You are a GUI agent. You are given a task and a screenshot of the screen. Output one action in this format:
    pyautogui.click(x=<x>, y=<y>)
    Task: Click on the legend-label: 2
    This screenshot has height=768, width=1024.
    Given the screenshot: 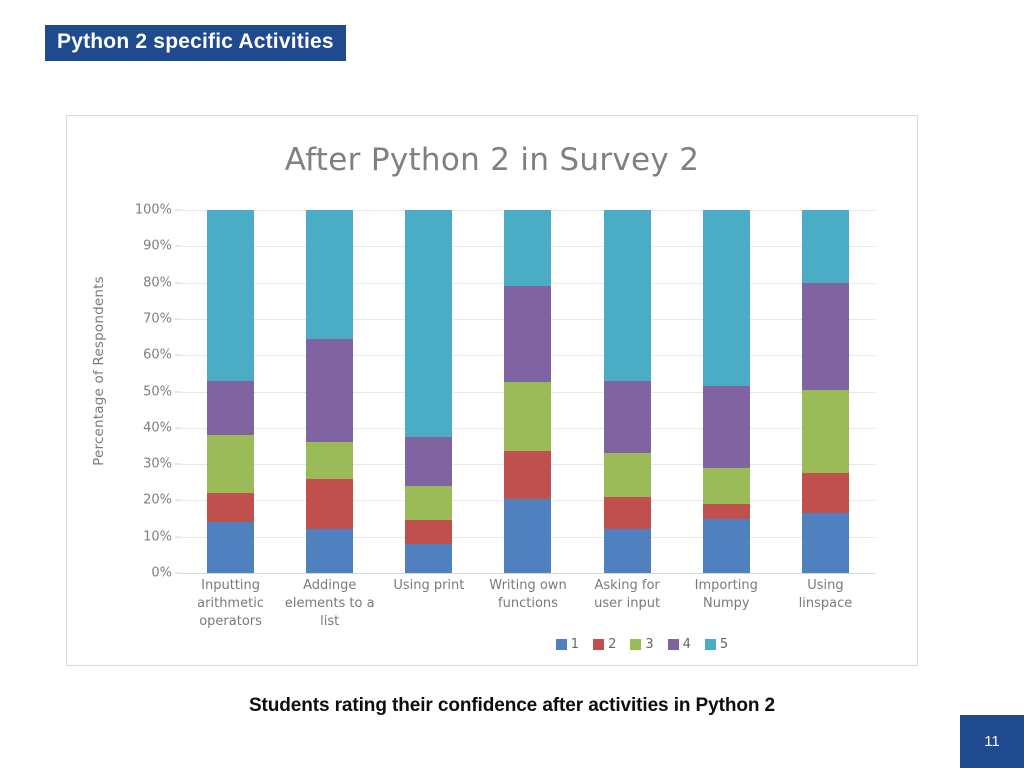 What is the action you would take?
    pyautogui.click(x=612, y=644)
    